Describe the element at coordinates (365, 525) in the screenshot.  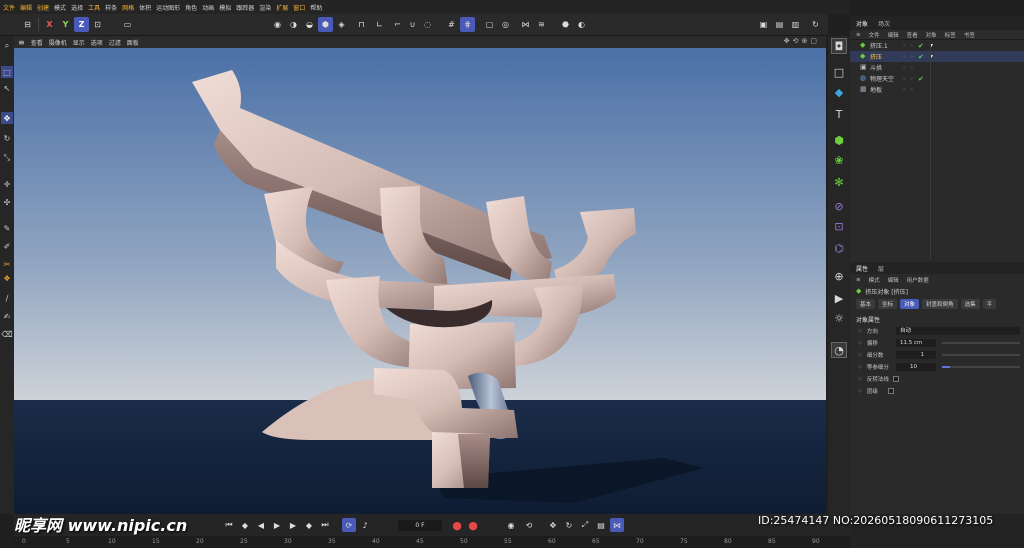
I see `sound-icon: ♪` at that location.